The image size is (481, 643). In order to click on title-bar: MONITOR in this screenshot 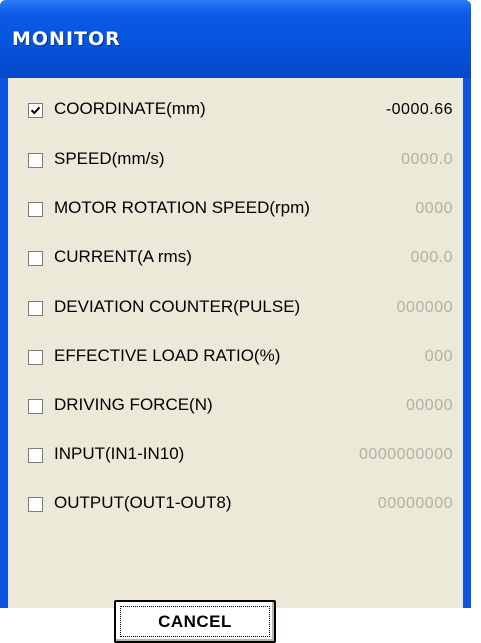, I will do `click(235, 39)`.